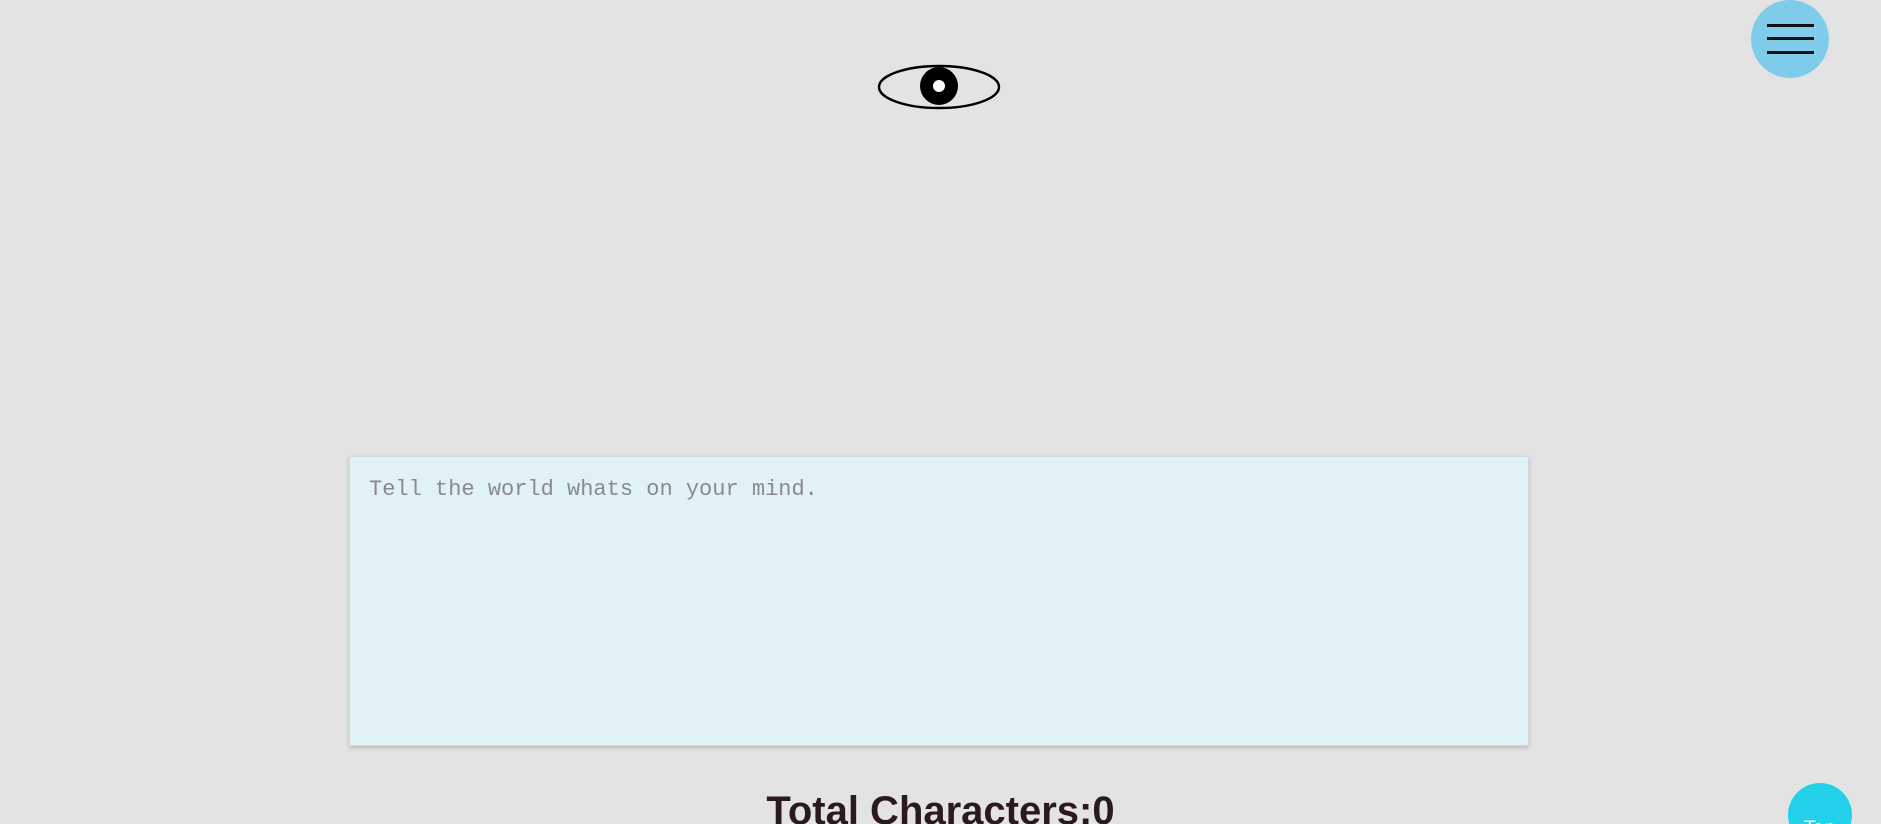 The image size is (1881, 824). I want to click on menu-button, so click(1790, 39).